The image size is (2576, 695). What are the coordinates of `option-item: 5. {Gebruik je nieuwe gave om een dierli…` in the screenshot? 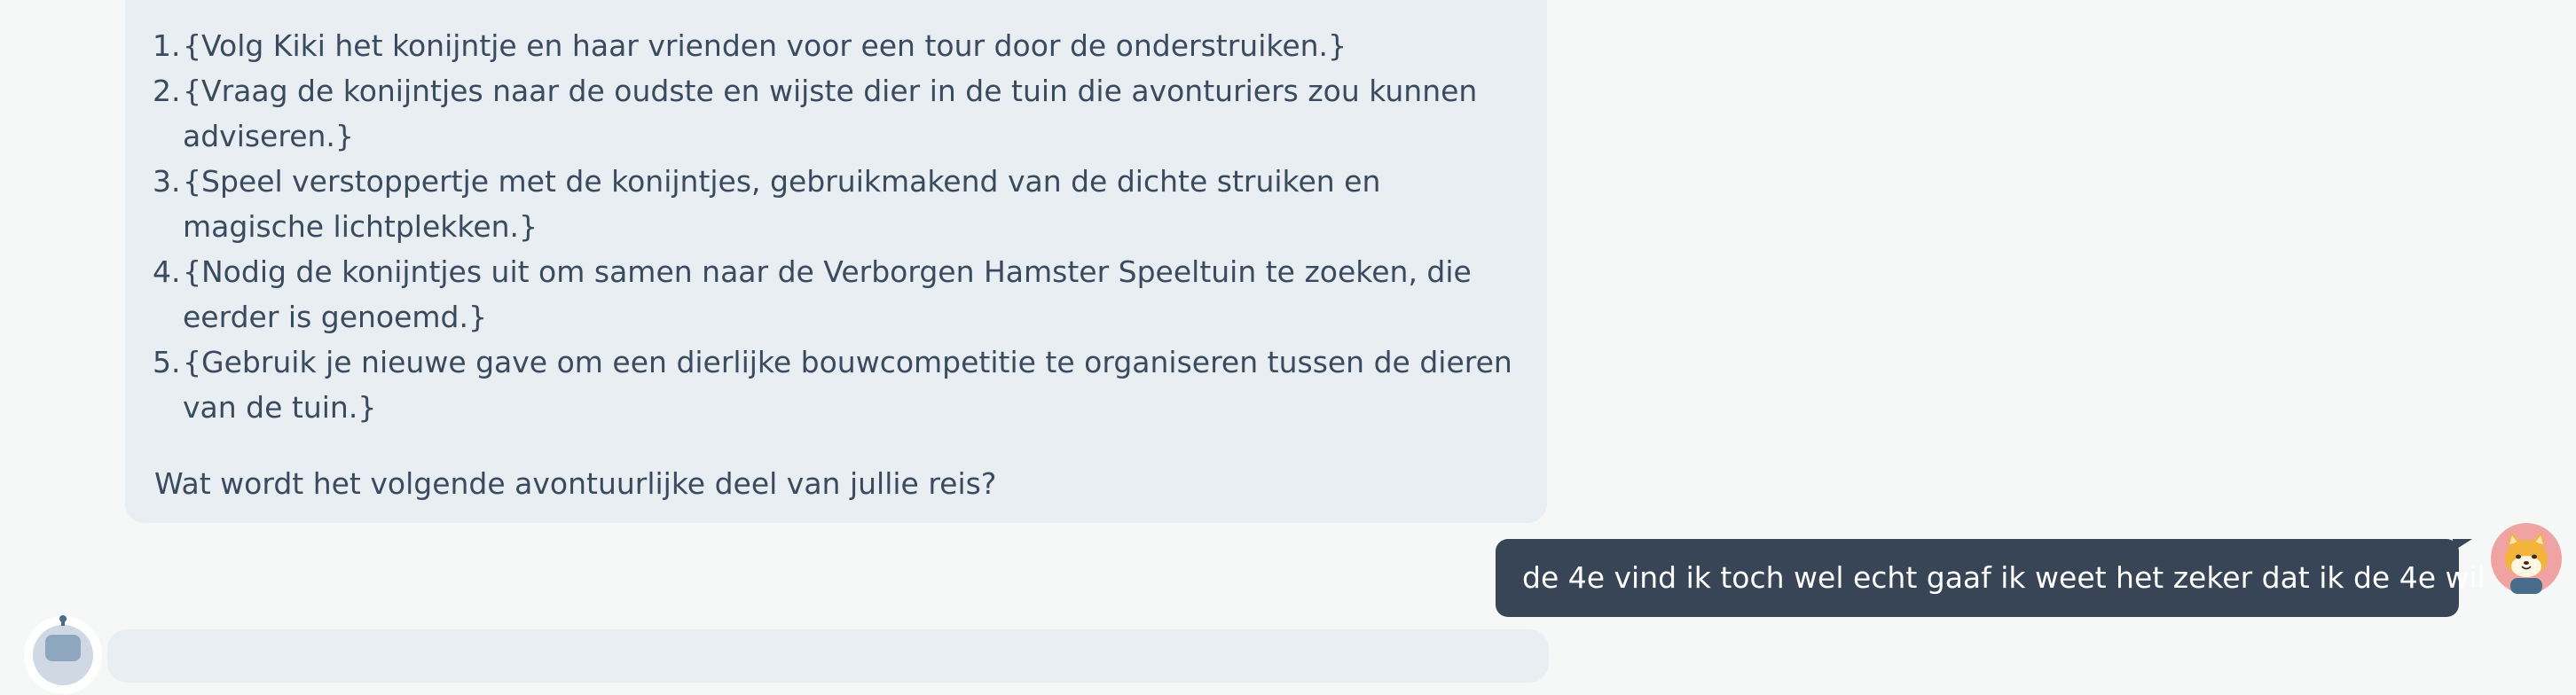 It's located at (841, 385).